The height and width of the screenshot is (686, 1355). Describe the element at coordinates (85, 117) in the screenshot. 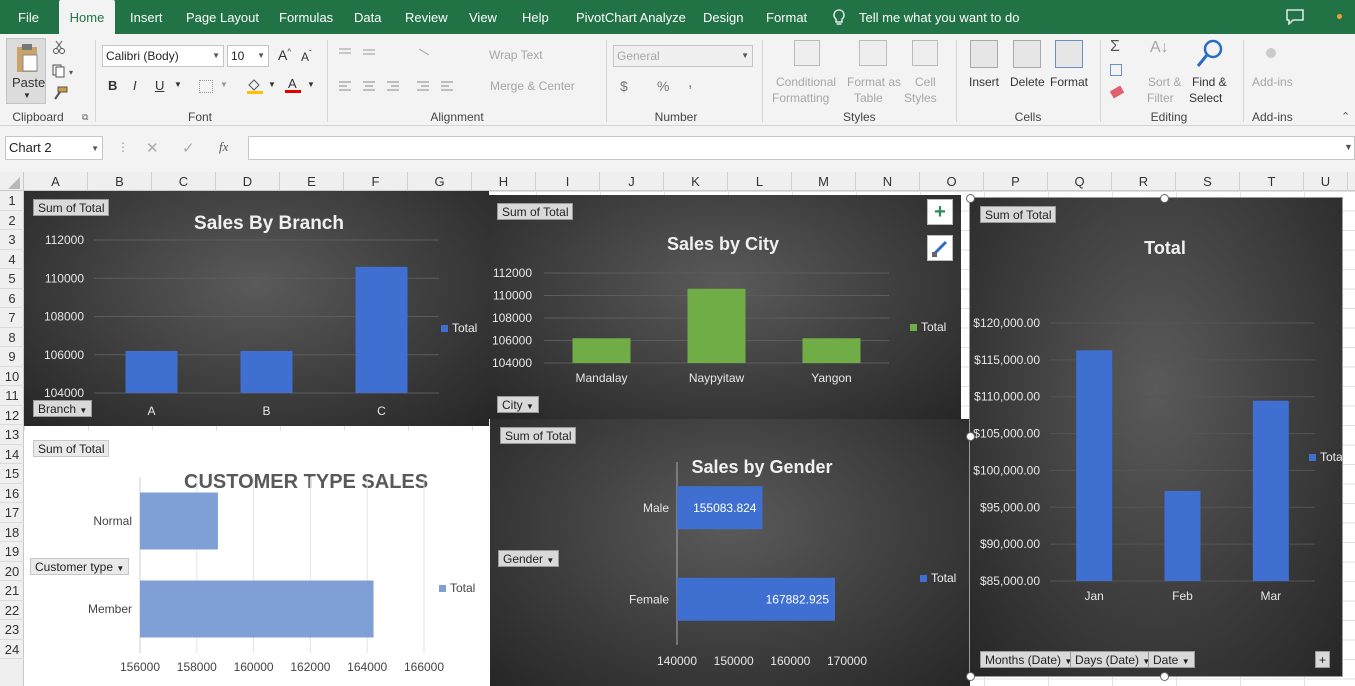

I see `dialog-launcher-icon: ⧉` at that location.